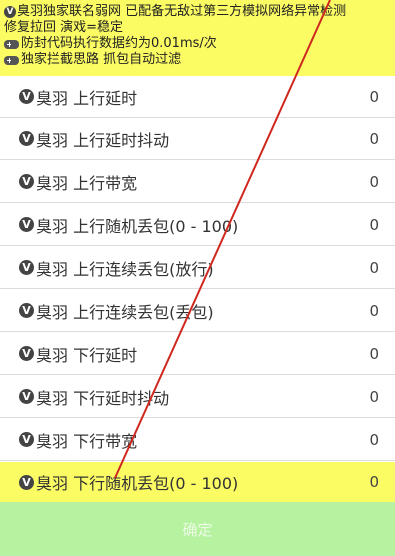 Image resolution: width=395 pixels, height=556 pixels. Describe the element at coordinates (87, 183) in the screenshot. I see `setting-label: 臭羽 上行带宽` at that location.